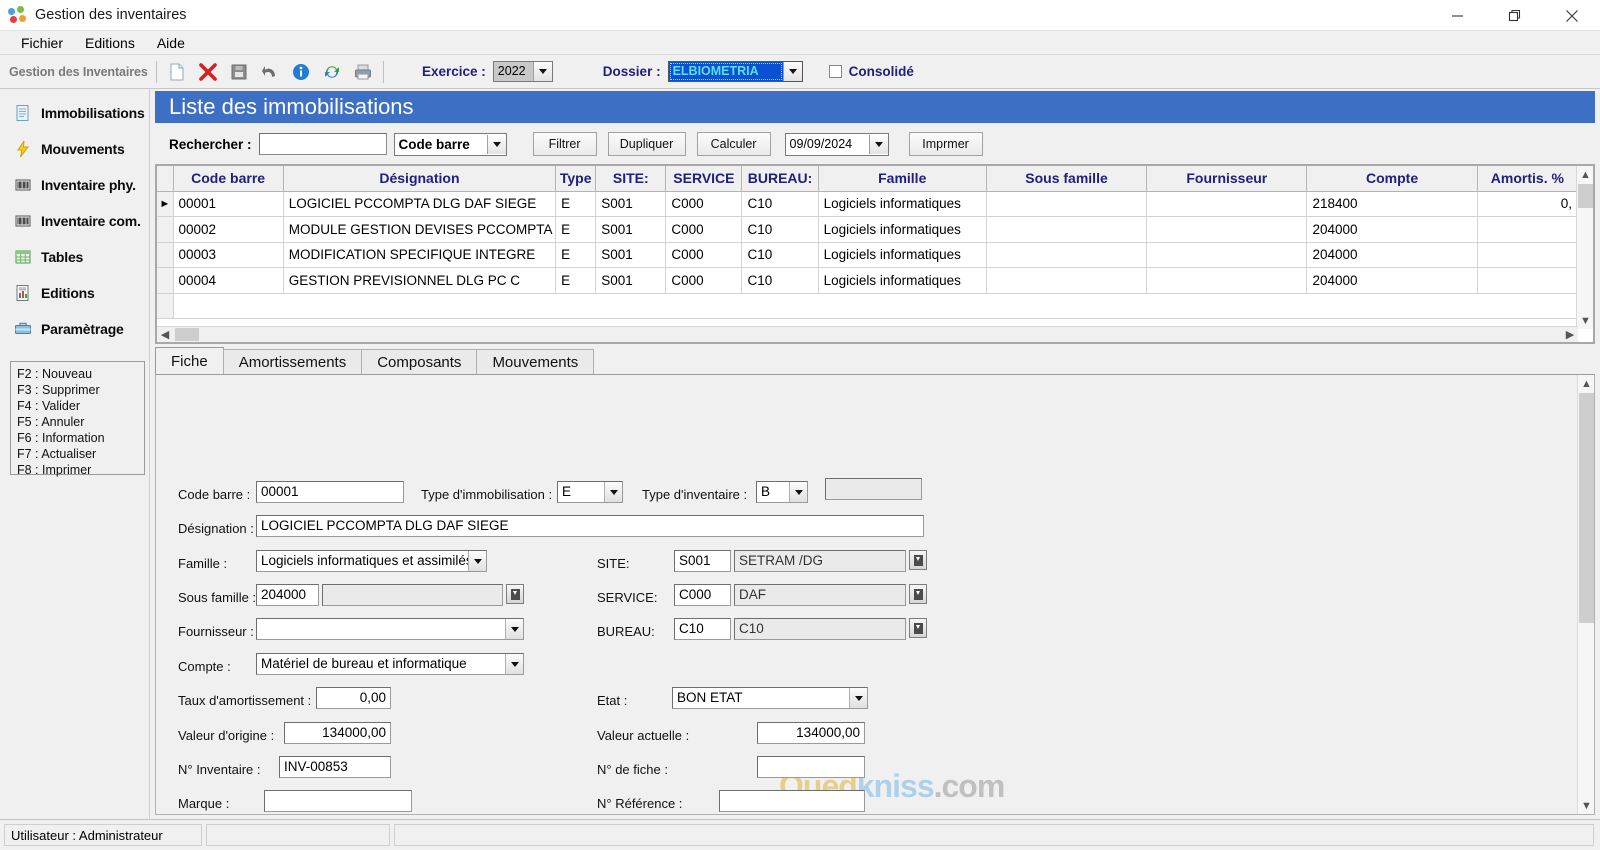 The image size is (1600, 850). I want to click on sidebar-item-immobilisations: Immobilisations, so click(74, 113).